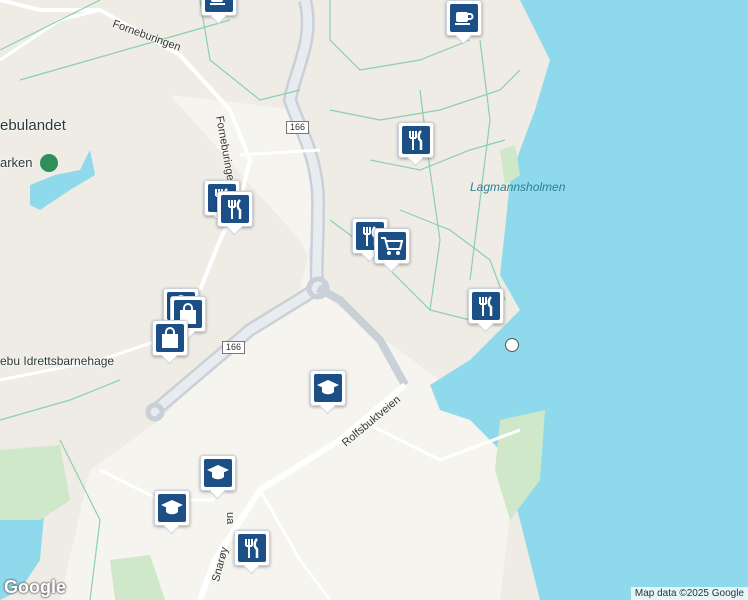 Image resolution: width=748 pixels, height=600 pixels. I want to click on green-area, so click(35, 482).